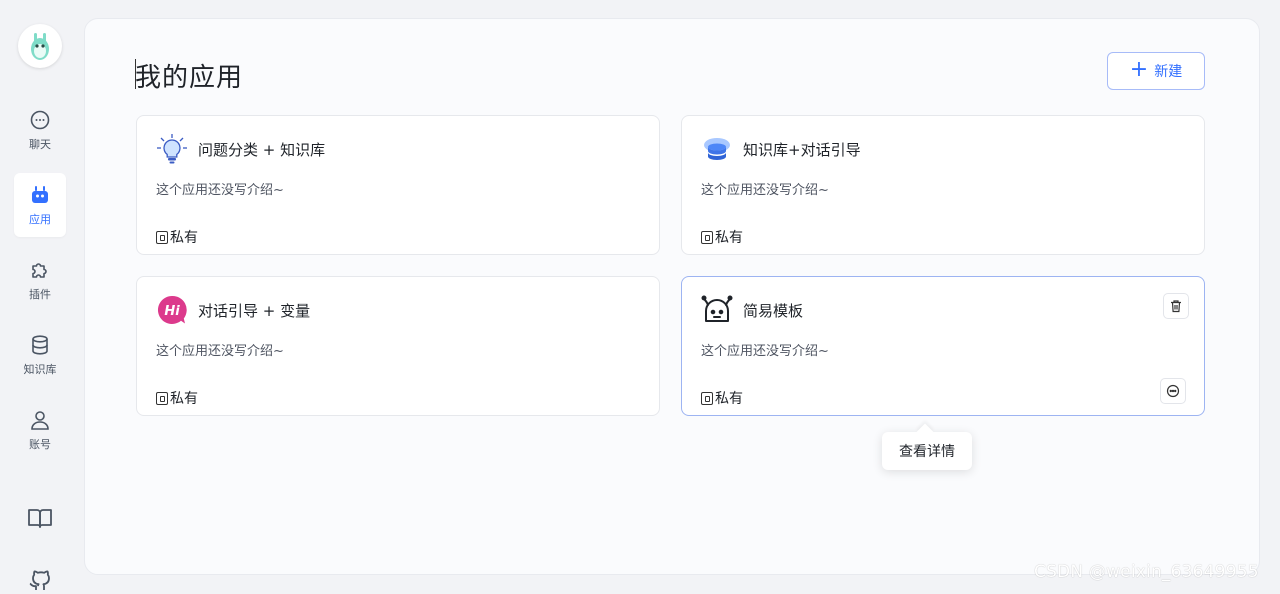 This screenshot has width=1280, height=594. Describe the element at coordinates (40, 280) in the screenshot. I see `sidebar-item-plugins: 插件` at that location.